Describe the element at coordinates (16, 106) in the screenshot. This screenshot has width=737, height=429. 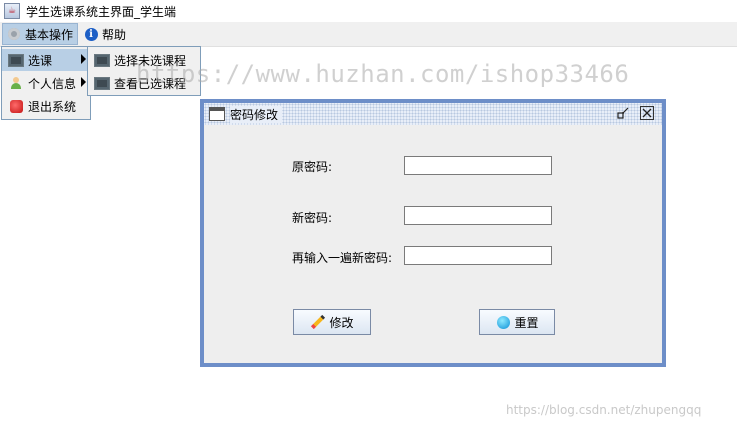
I see `stop-icon` at that location.